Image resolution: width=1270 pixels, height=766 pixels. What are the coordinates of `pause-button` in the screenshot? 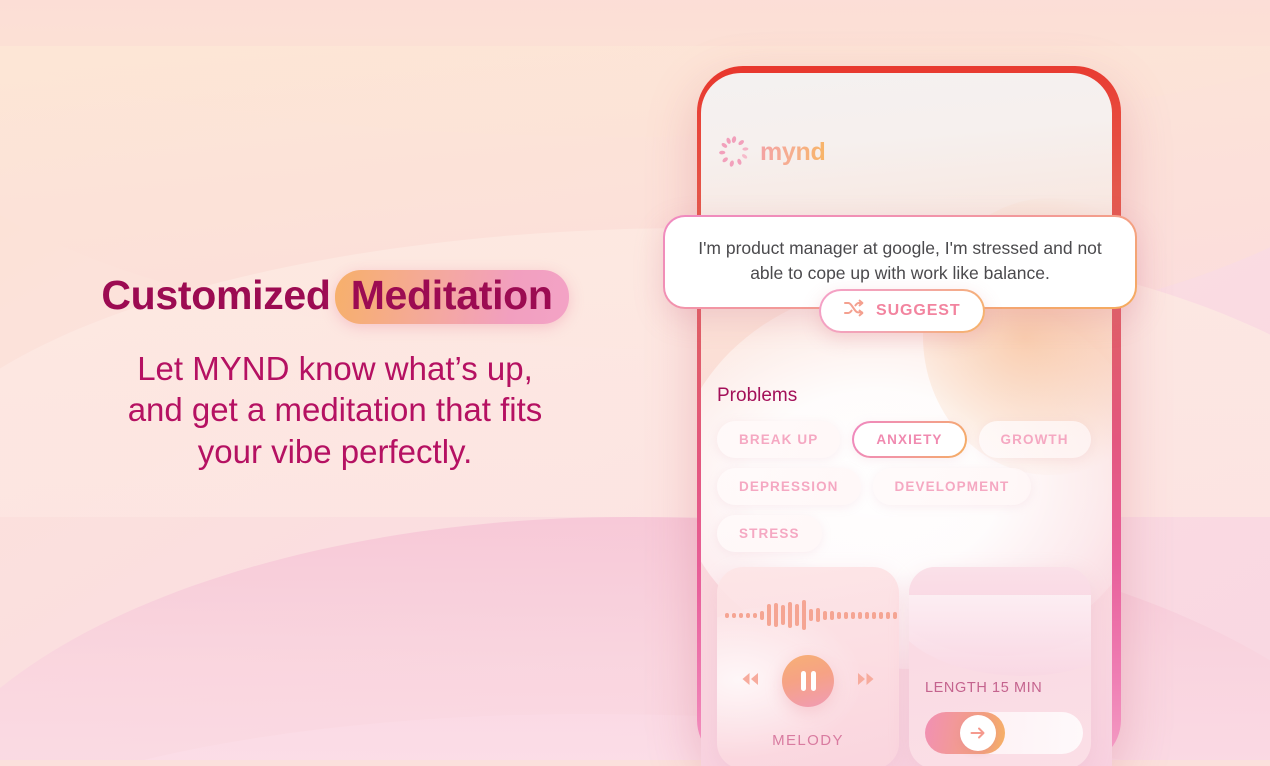 It's located at (808, 681).